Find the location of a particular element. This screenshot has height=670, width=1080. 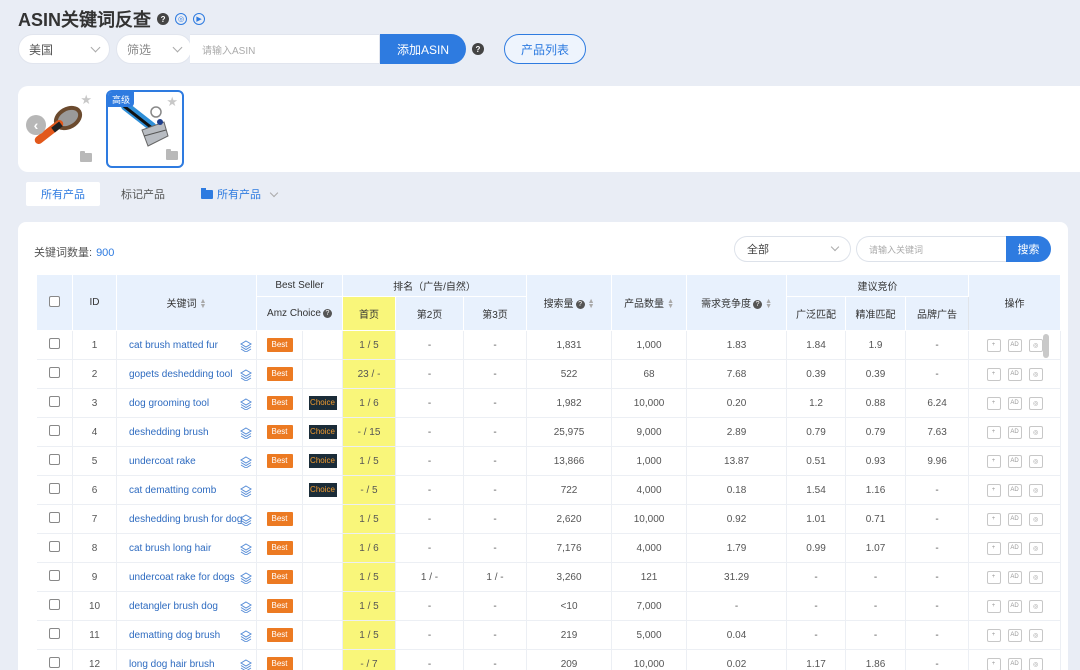

keyword-link: undercoat rake for dogs is located at coordinates (186, 577).